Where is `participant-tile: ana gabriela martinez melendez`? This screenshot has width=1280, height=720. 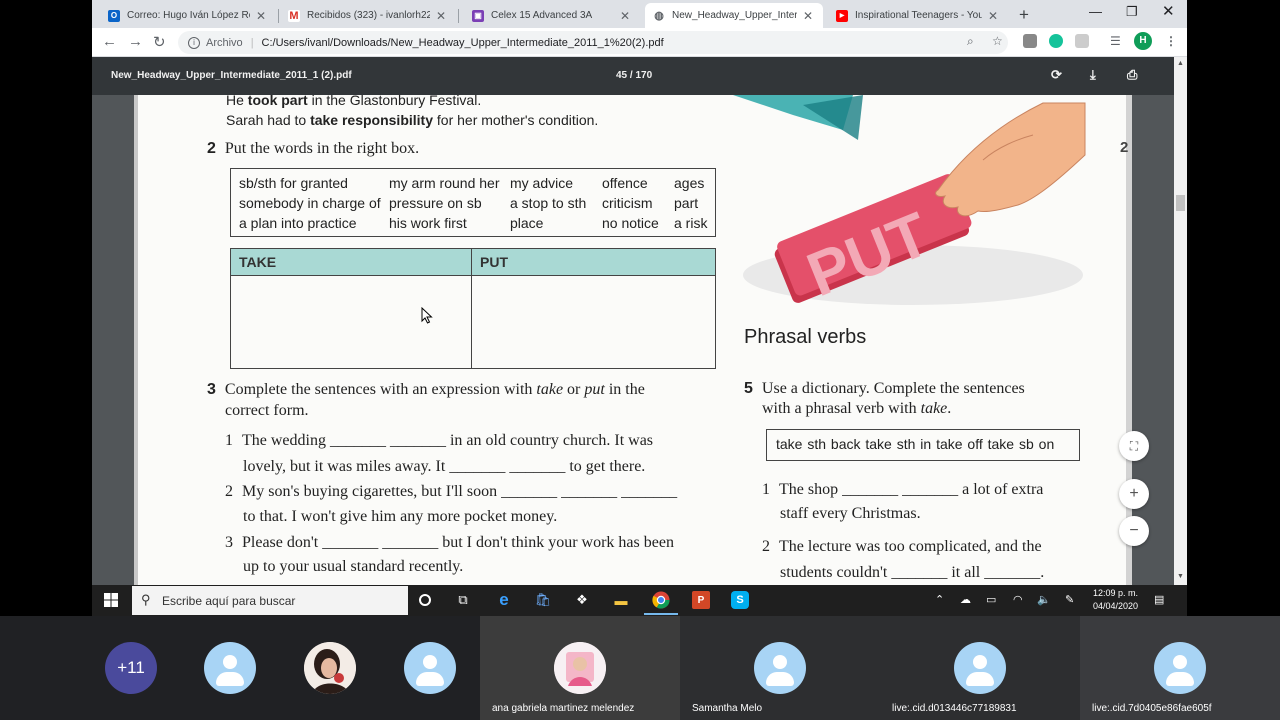
participant-tile: ana gabriela martinez melendez is located at coordinates (580, 668).